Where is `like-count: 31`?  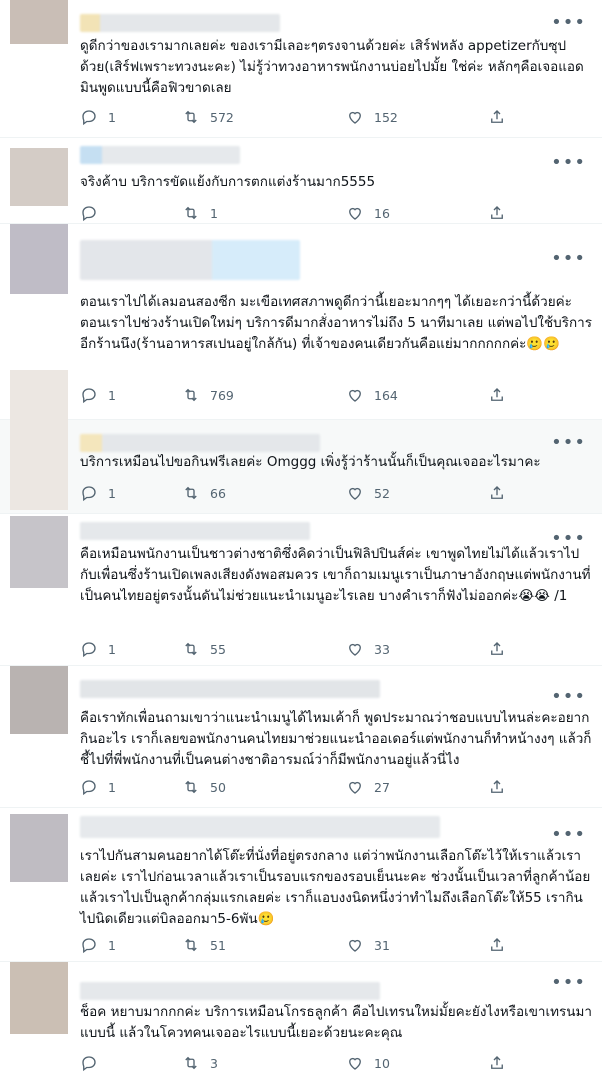
like-count: 31 is located at coordinates (382, 945).